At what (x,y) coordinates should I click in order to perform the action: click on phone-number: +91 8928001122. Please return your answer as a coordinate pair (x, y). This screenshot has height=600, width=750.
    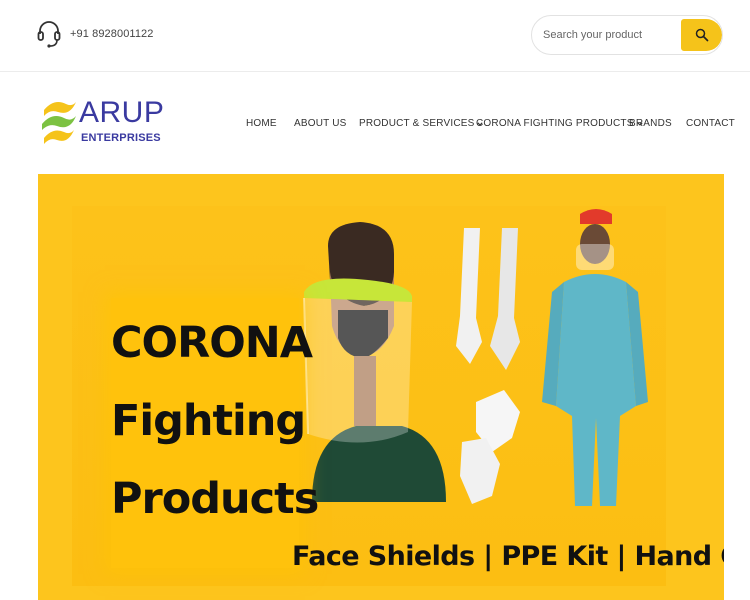
    Looking at the image, I should click on (111, 34).